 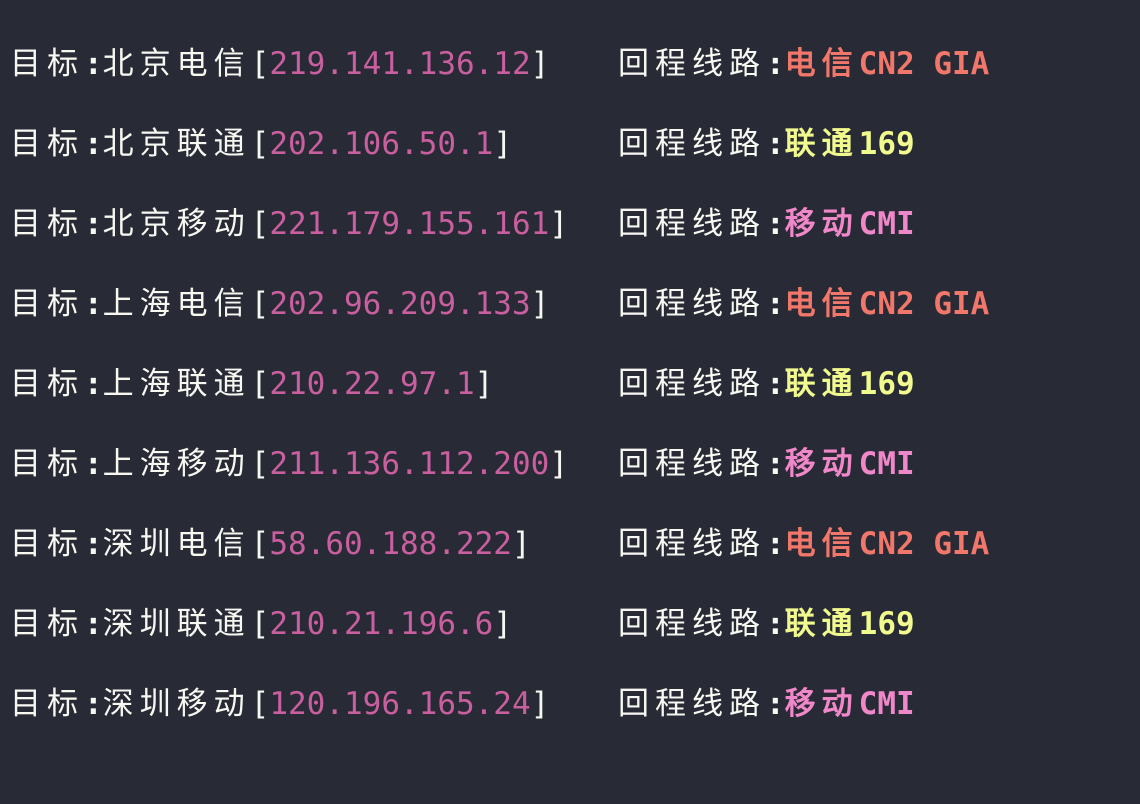 I want to click on target-ip: 202.106.50.1, so click(x=381, y=144).